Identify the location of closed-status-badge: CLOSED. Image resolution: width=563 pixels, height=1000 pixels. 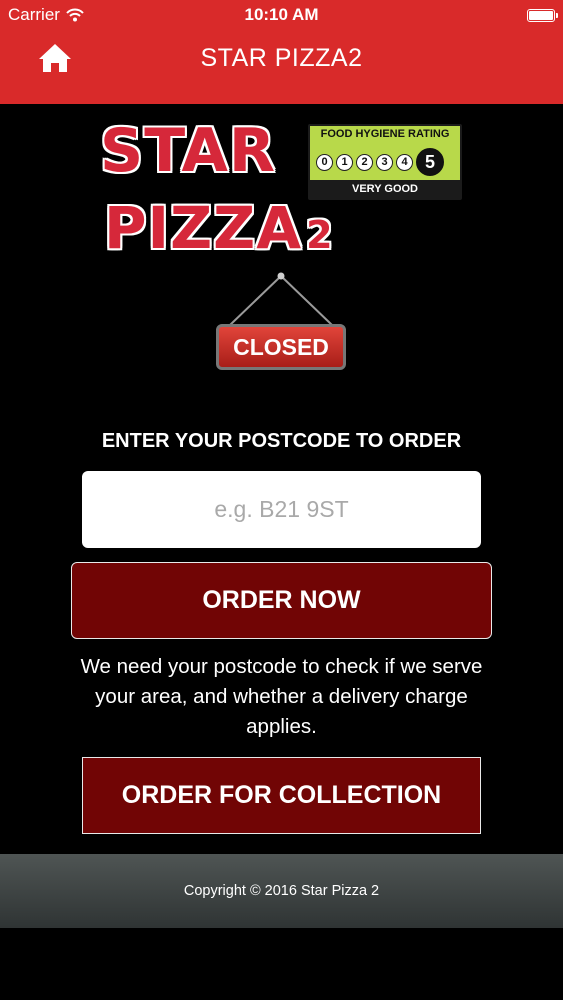
(281, 347).